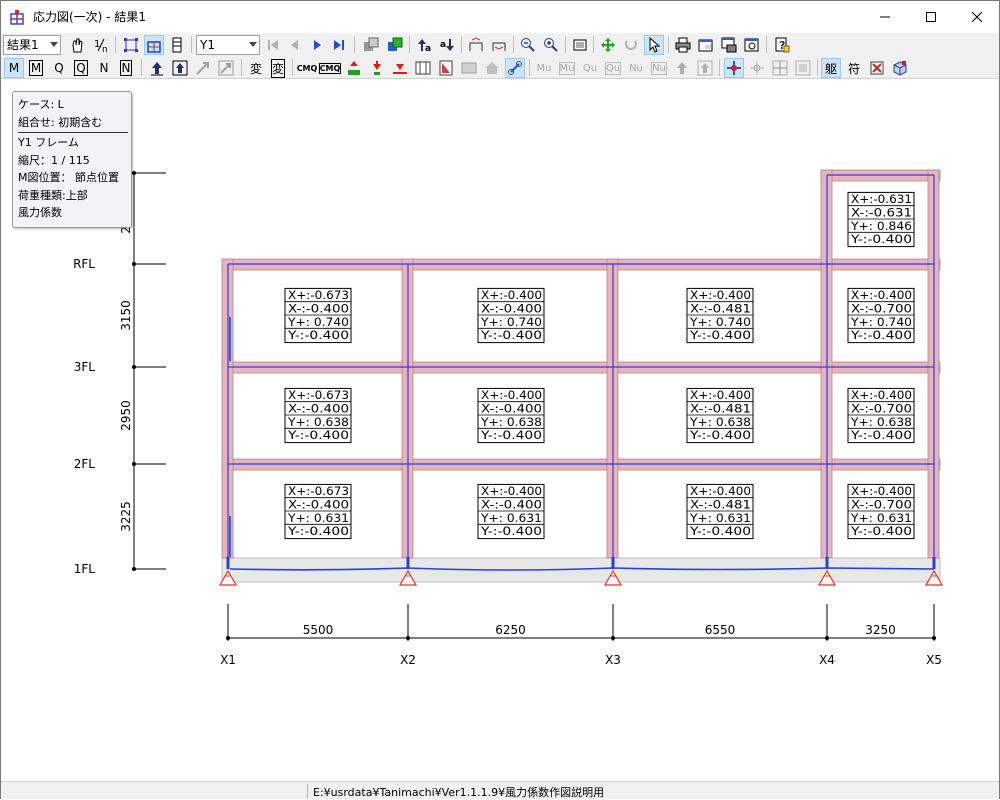  I want to click on arrow-down-icon: a, so click(447, 45).